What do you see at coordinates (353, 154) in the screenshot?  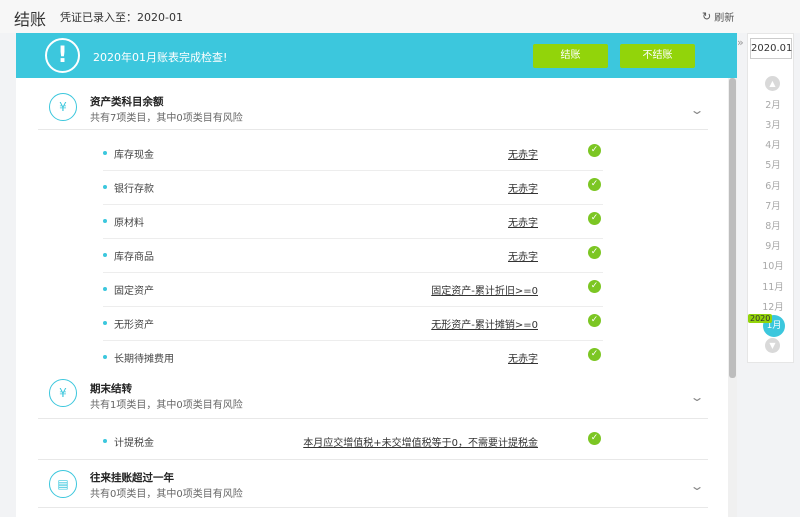 I see `list-item: 库存现金 无赤字 ✓` at bounding box center [353, 154].